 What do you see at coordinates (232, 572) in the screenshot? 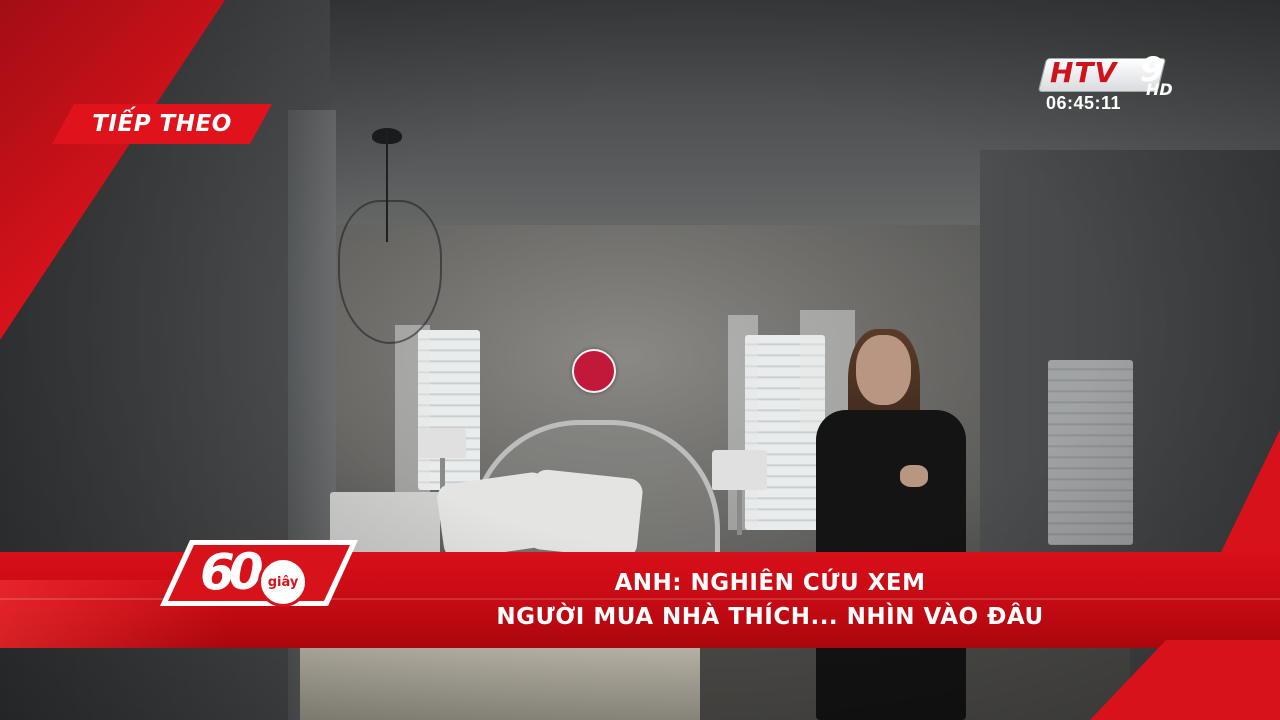
I see `program-logo-digits: 60` at bounding box center [232, 572].